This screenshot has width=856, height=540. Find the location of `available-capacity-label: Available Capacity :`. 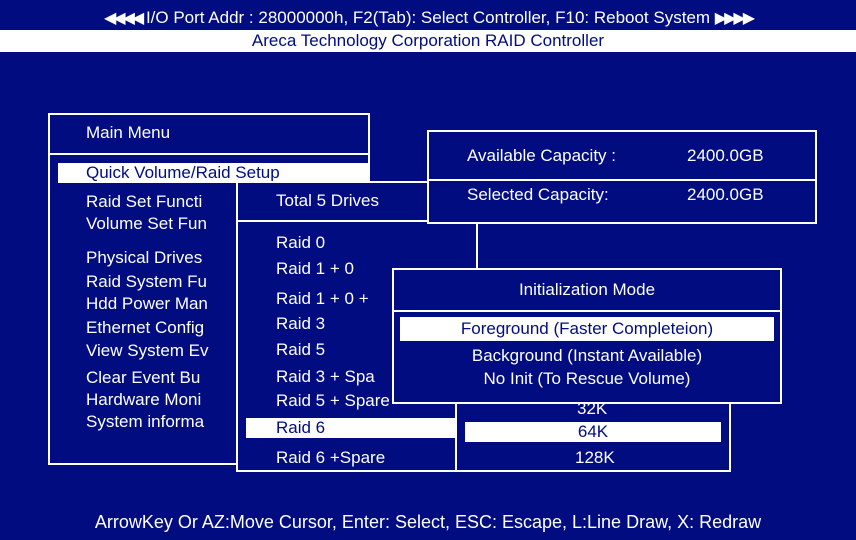

available-capacity-label: Available Capacity : is located at coordinates (541, 155).